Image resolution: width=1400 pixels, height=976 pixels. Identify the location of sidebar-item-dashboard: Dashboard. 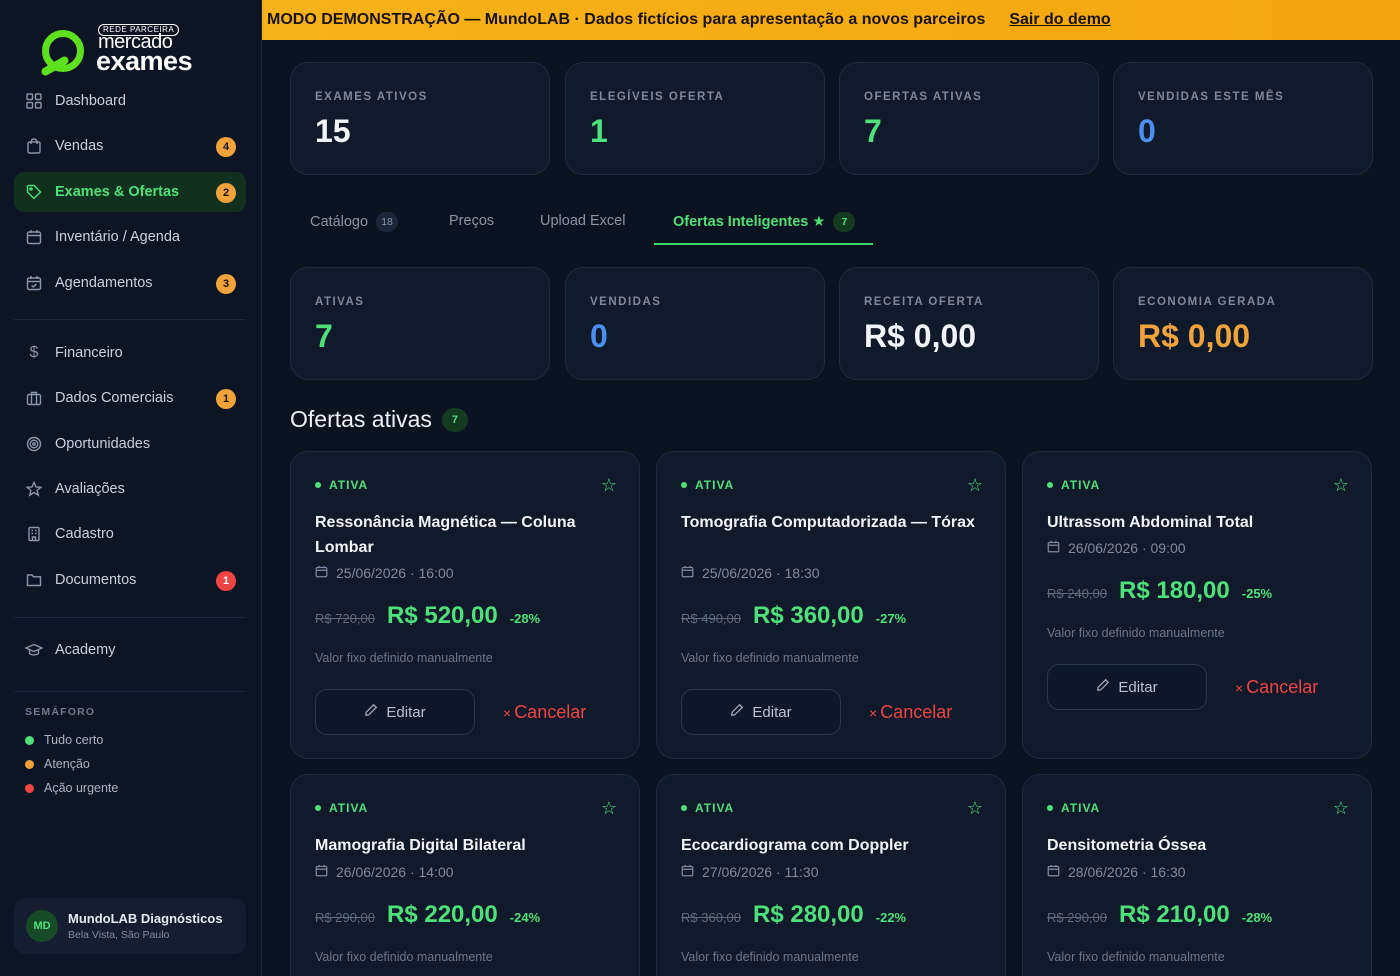
(130, 101).